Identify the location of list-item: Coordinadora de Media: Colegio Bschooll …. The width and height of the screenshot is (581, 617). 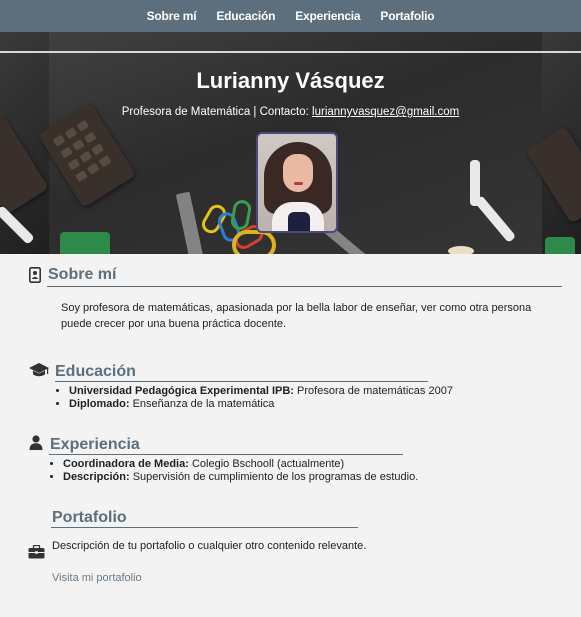
(275, 464).